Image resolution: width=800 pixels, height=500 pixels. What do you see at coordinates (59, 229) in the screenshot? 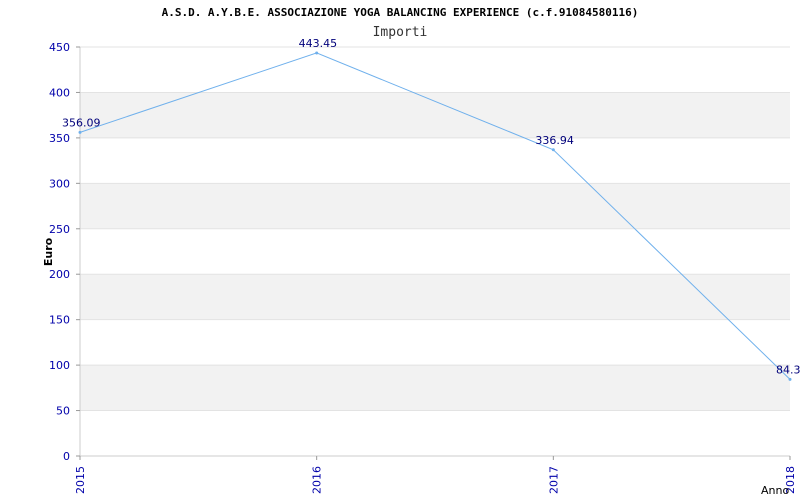
I see `y-tick-label: 250` at bounding box center [59, 229].